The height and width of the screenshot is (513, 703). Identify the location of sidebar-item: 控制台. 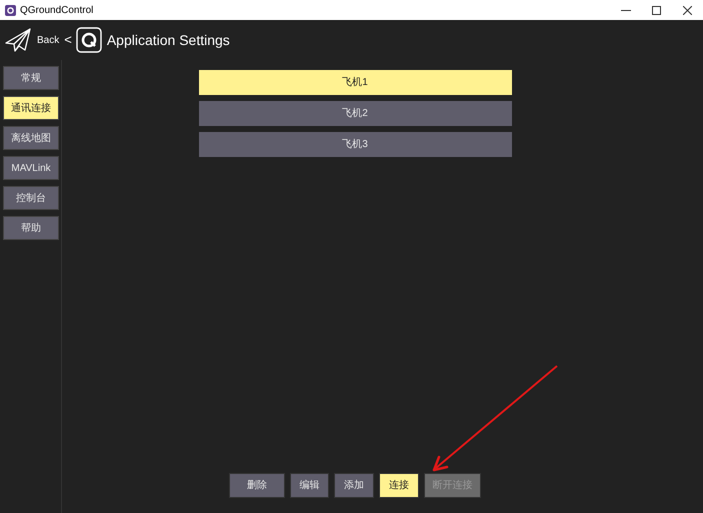
(31, 198).